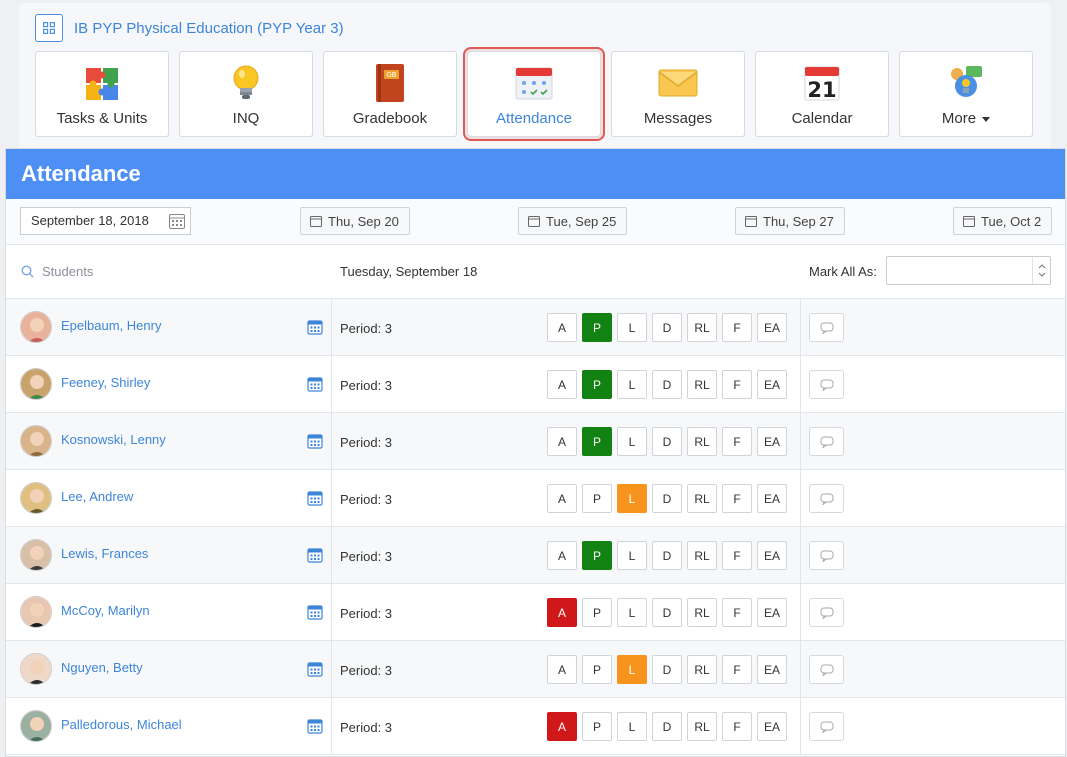 Image resolution: width=1067 pixels, height=757 pixels. I want to click on nav-tile-tasks-units: Tasks & Units, so click(102, 94).